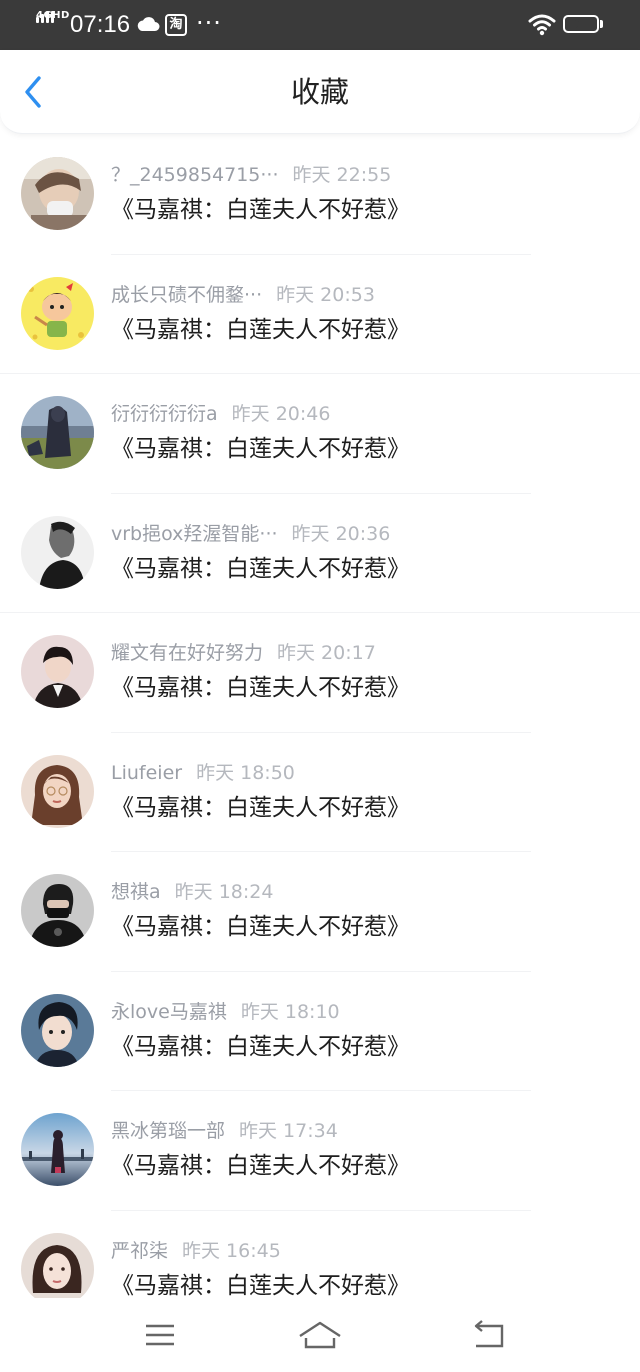 Image resolution: width=640 pixels, height=1372 pixels. Describe the element at coordinates (341, 533) in the screenshot. I see `timestamp: 昨天 20:36` at that location.